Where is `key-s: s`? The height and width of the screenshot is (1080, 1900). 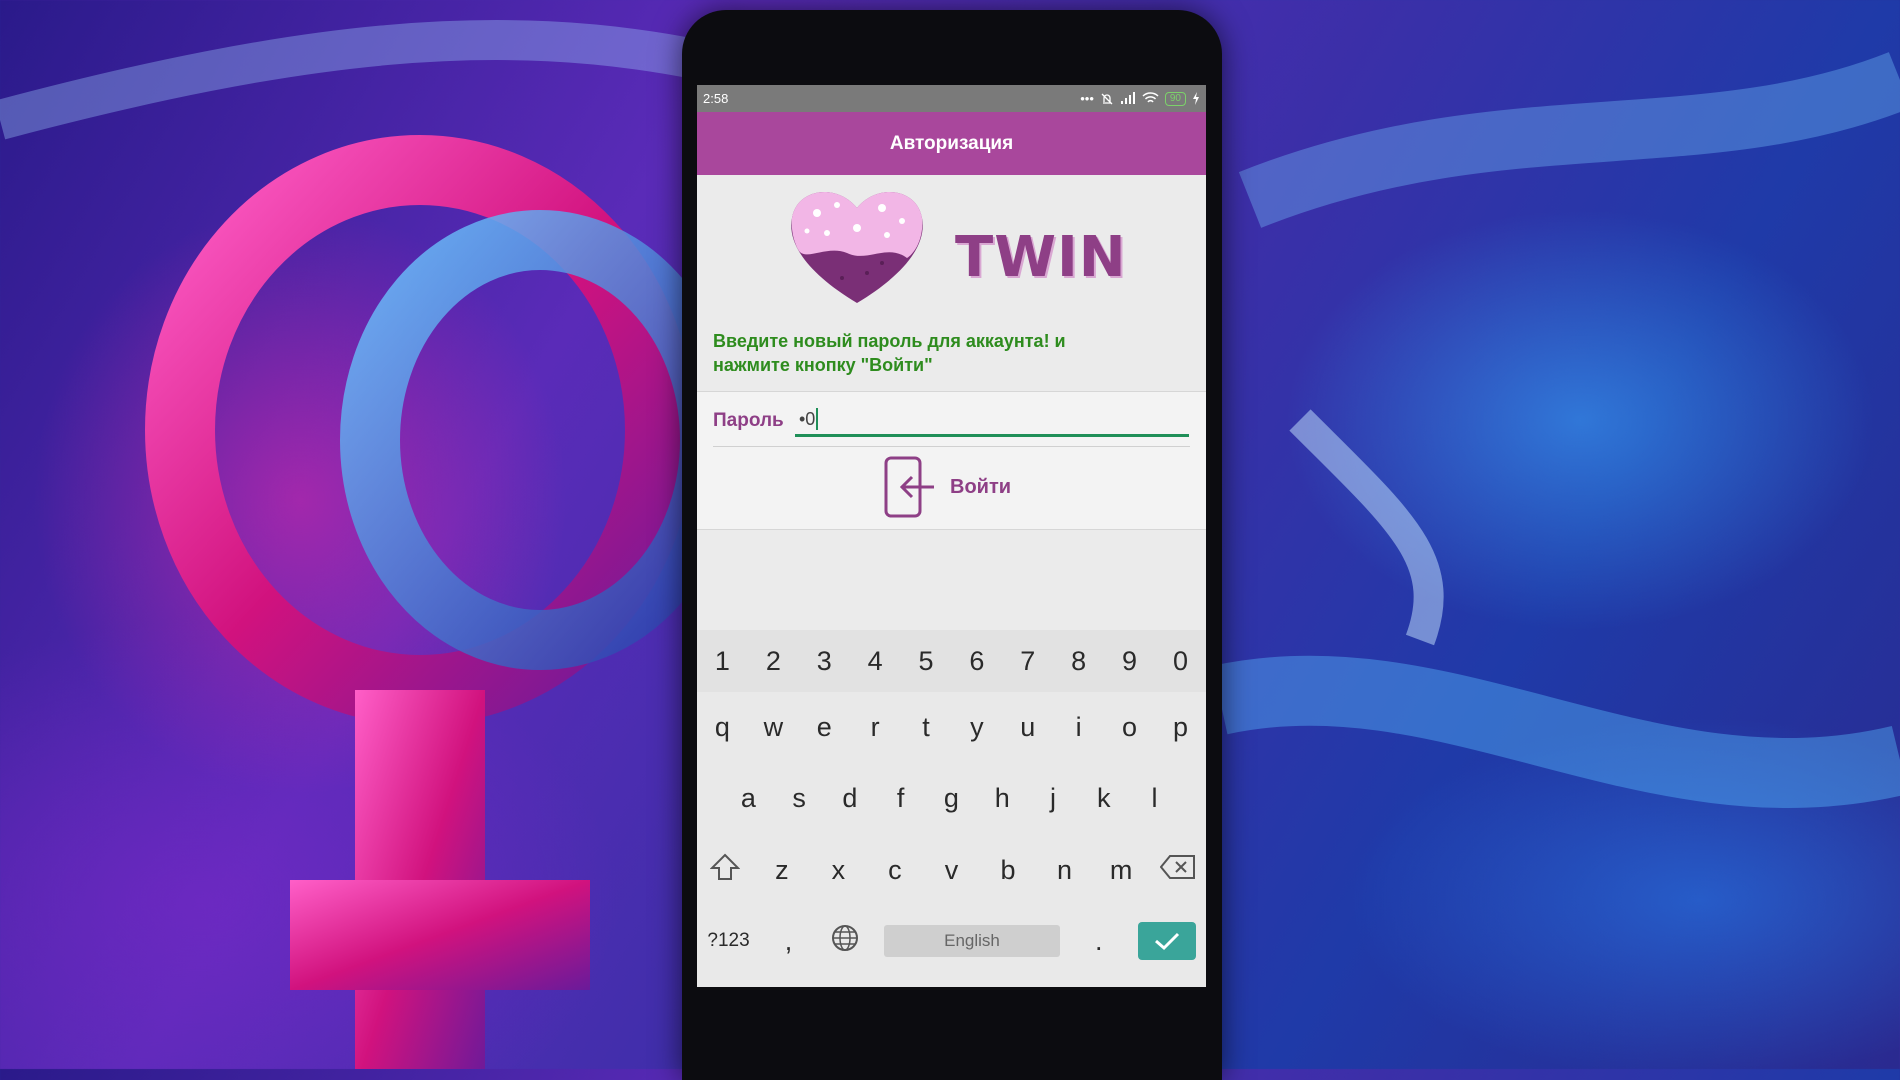 key-s: s is located at coordinates (799, 798).